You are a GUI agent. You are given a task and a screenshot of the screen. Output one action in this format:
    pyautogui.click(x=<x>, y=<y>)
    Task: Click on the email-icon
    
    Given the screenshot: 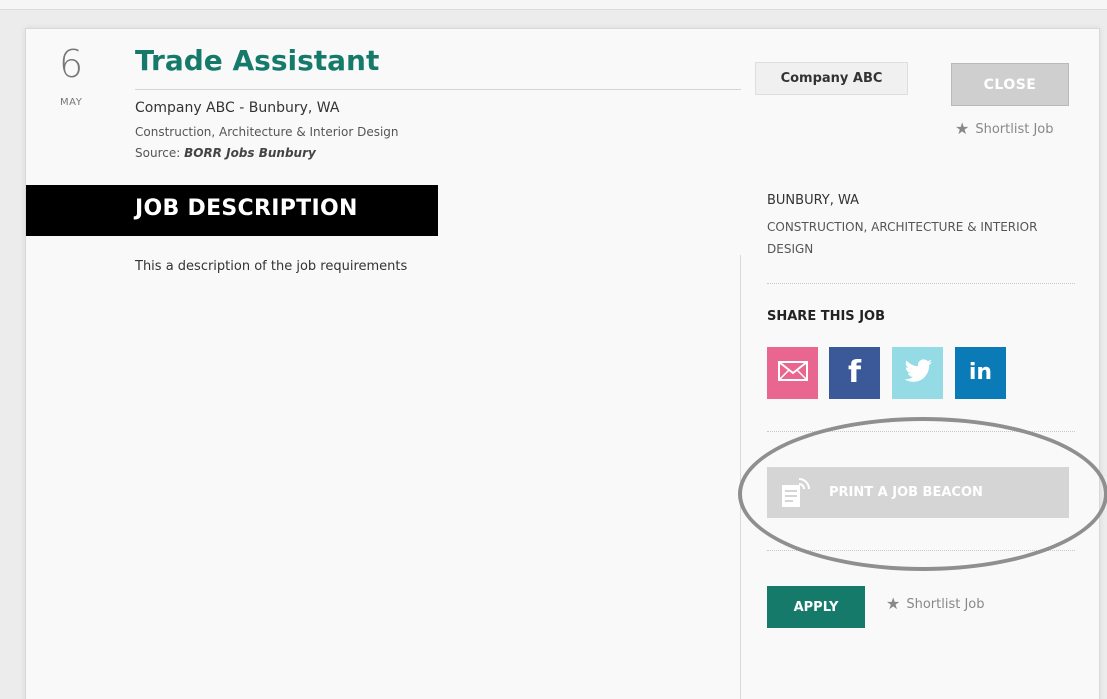 What is the action you would take?
    pyautogui.click(x=792, y=373)
    